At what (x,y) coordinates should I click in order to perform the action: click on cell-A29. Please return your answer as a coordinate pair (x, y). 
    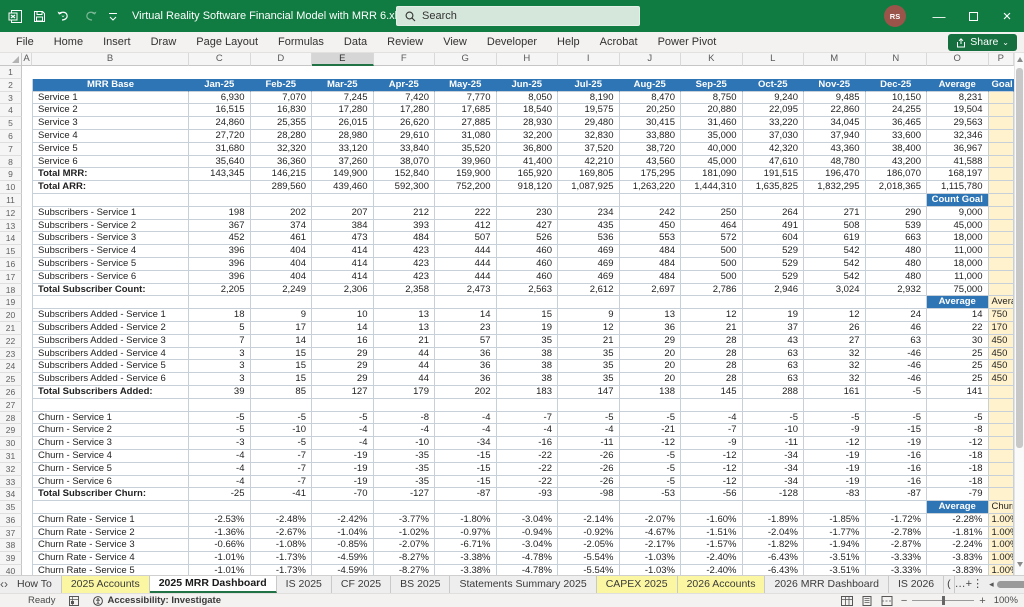
    Looking at the image, I should click on (27, 431).